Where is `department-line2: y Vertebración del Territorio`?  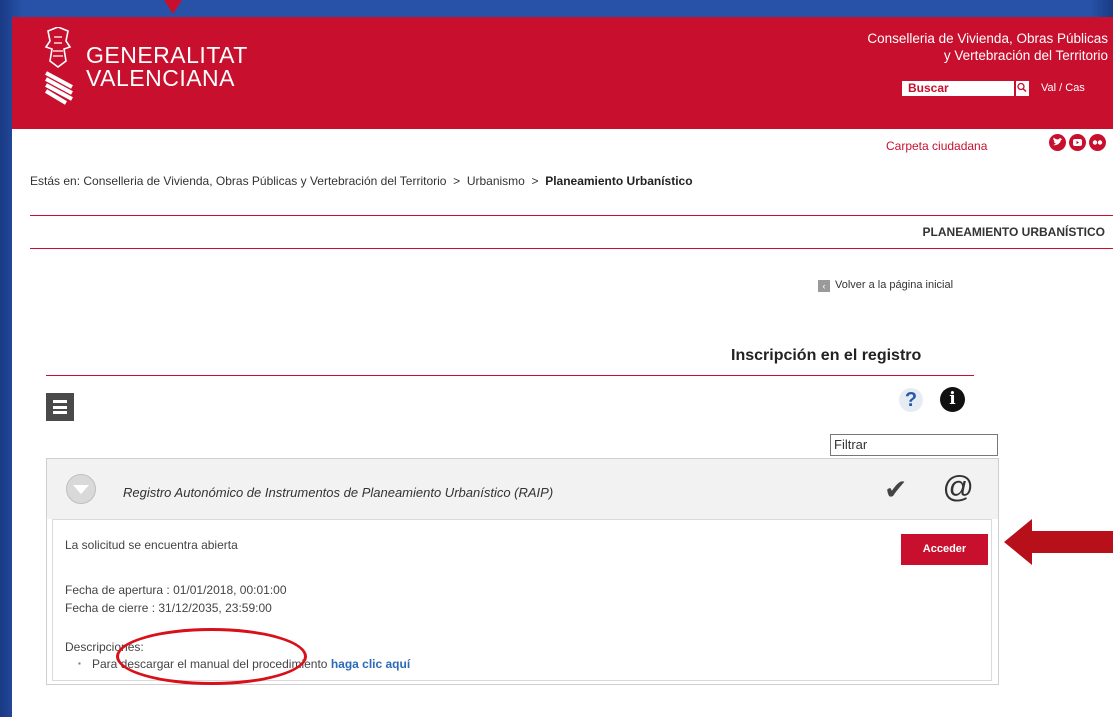
department-line2: y Vertebración del Territorio is located at coordinates (1025, 55).